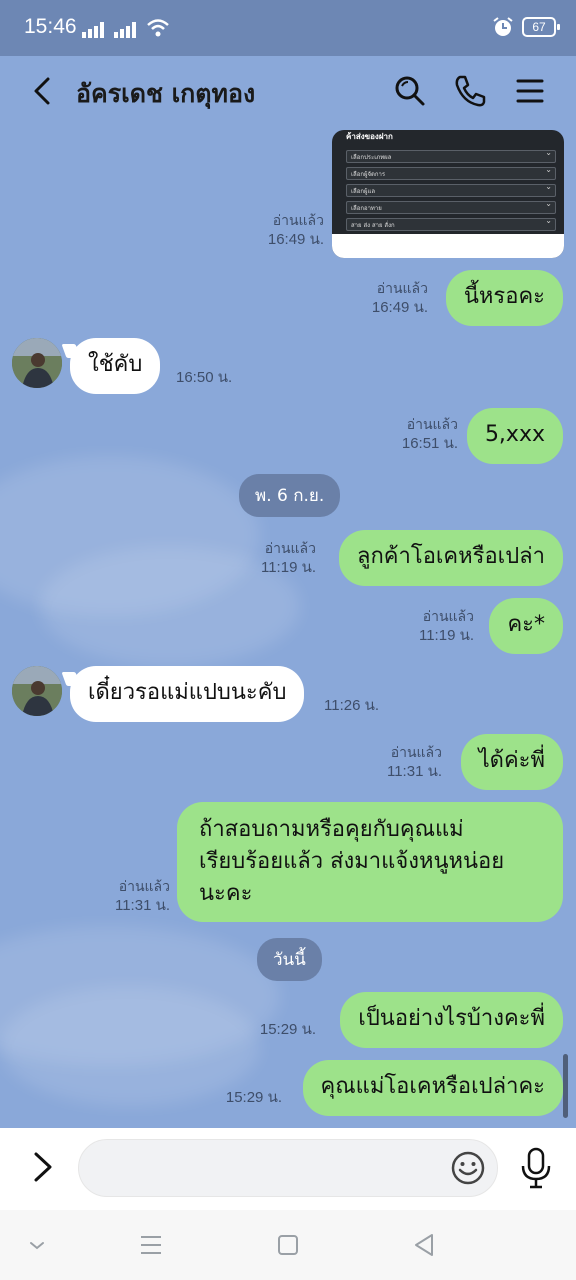  What do you see at coordinates (468, 1168) in the screenshot?
I see `emoji-icon` at bounding box center [468, 1168].